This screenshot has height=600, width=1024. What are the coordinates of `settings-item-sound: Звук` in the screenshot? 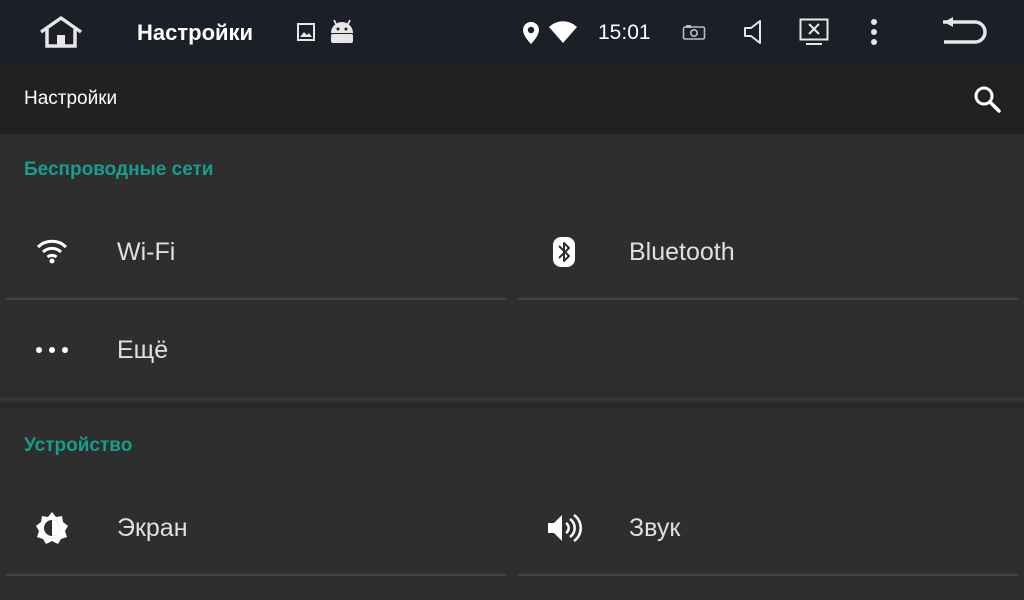 It's located at (768, 528).